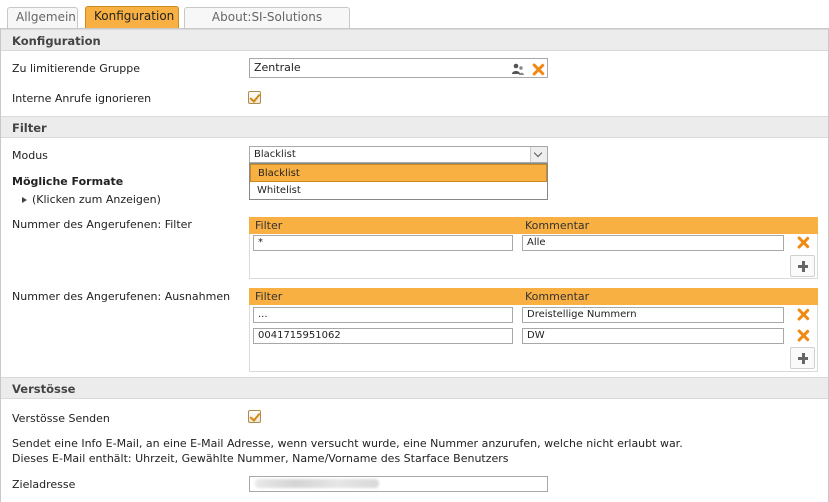 The image size is (829, 502). Describe the element at coordinates (76, 68) in the screenshot. I see `gruppe-label: Zu limitierende Gruppe` at that location.